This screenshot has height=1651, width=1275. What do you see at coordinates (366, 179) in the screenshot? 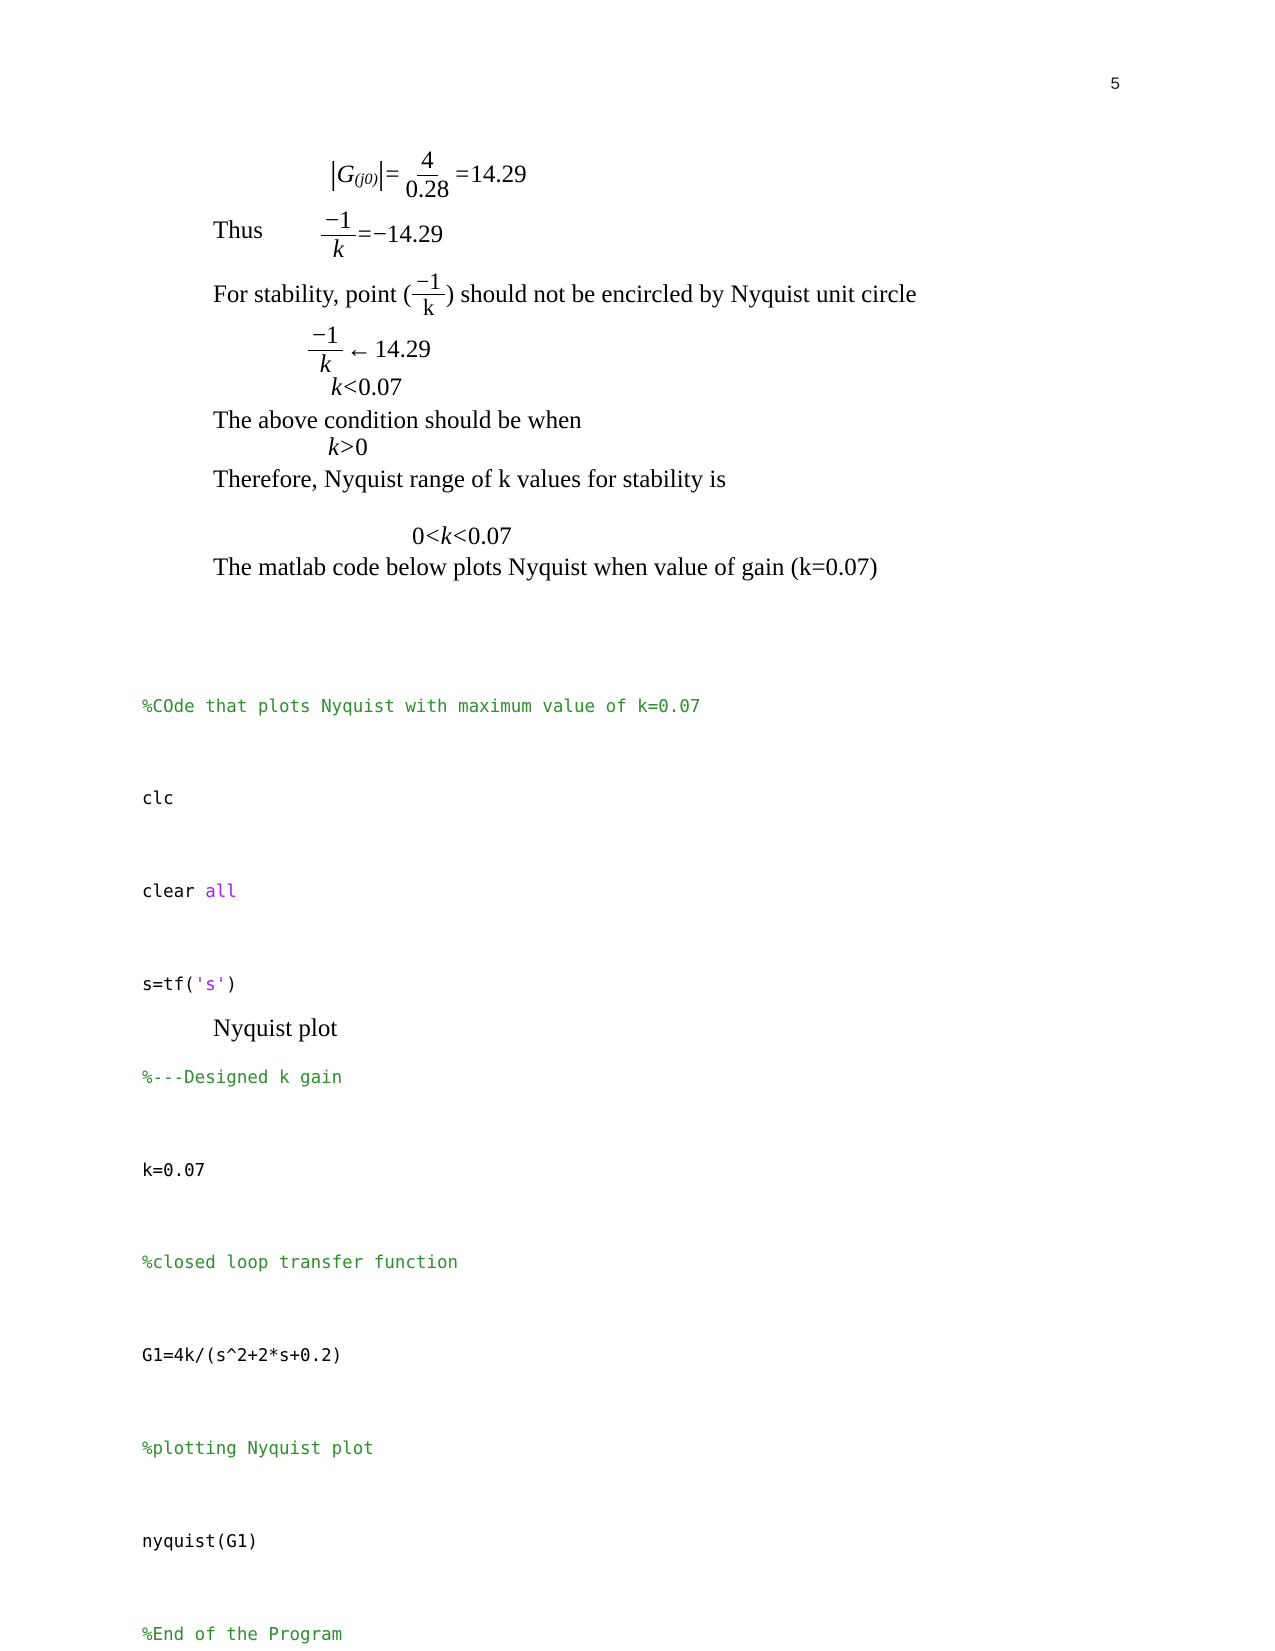
I see `g-subscript: (j0)` at bounding box center [366, 179].